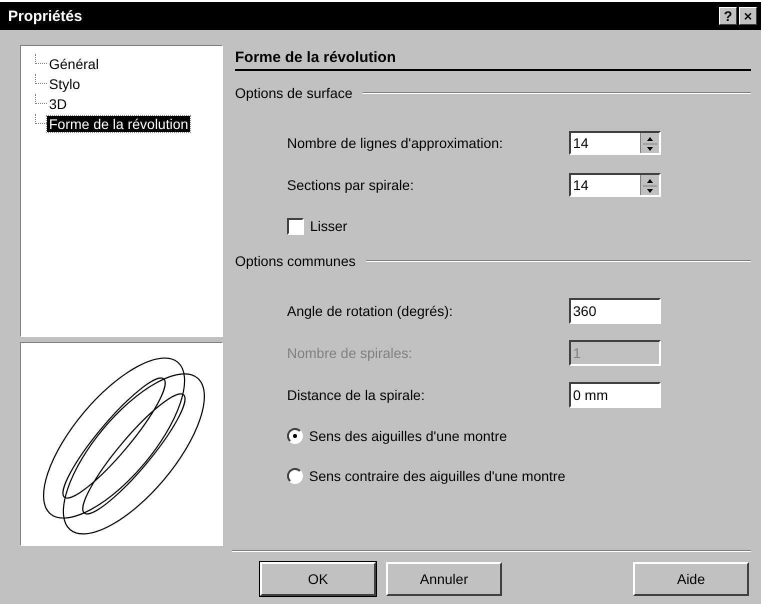 This screenshot has width=761, height=604. Describe the element at coordinates (615, 311) in the screenshot. I see `text-field: 360` at that location.